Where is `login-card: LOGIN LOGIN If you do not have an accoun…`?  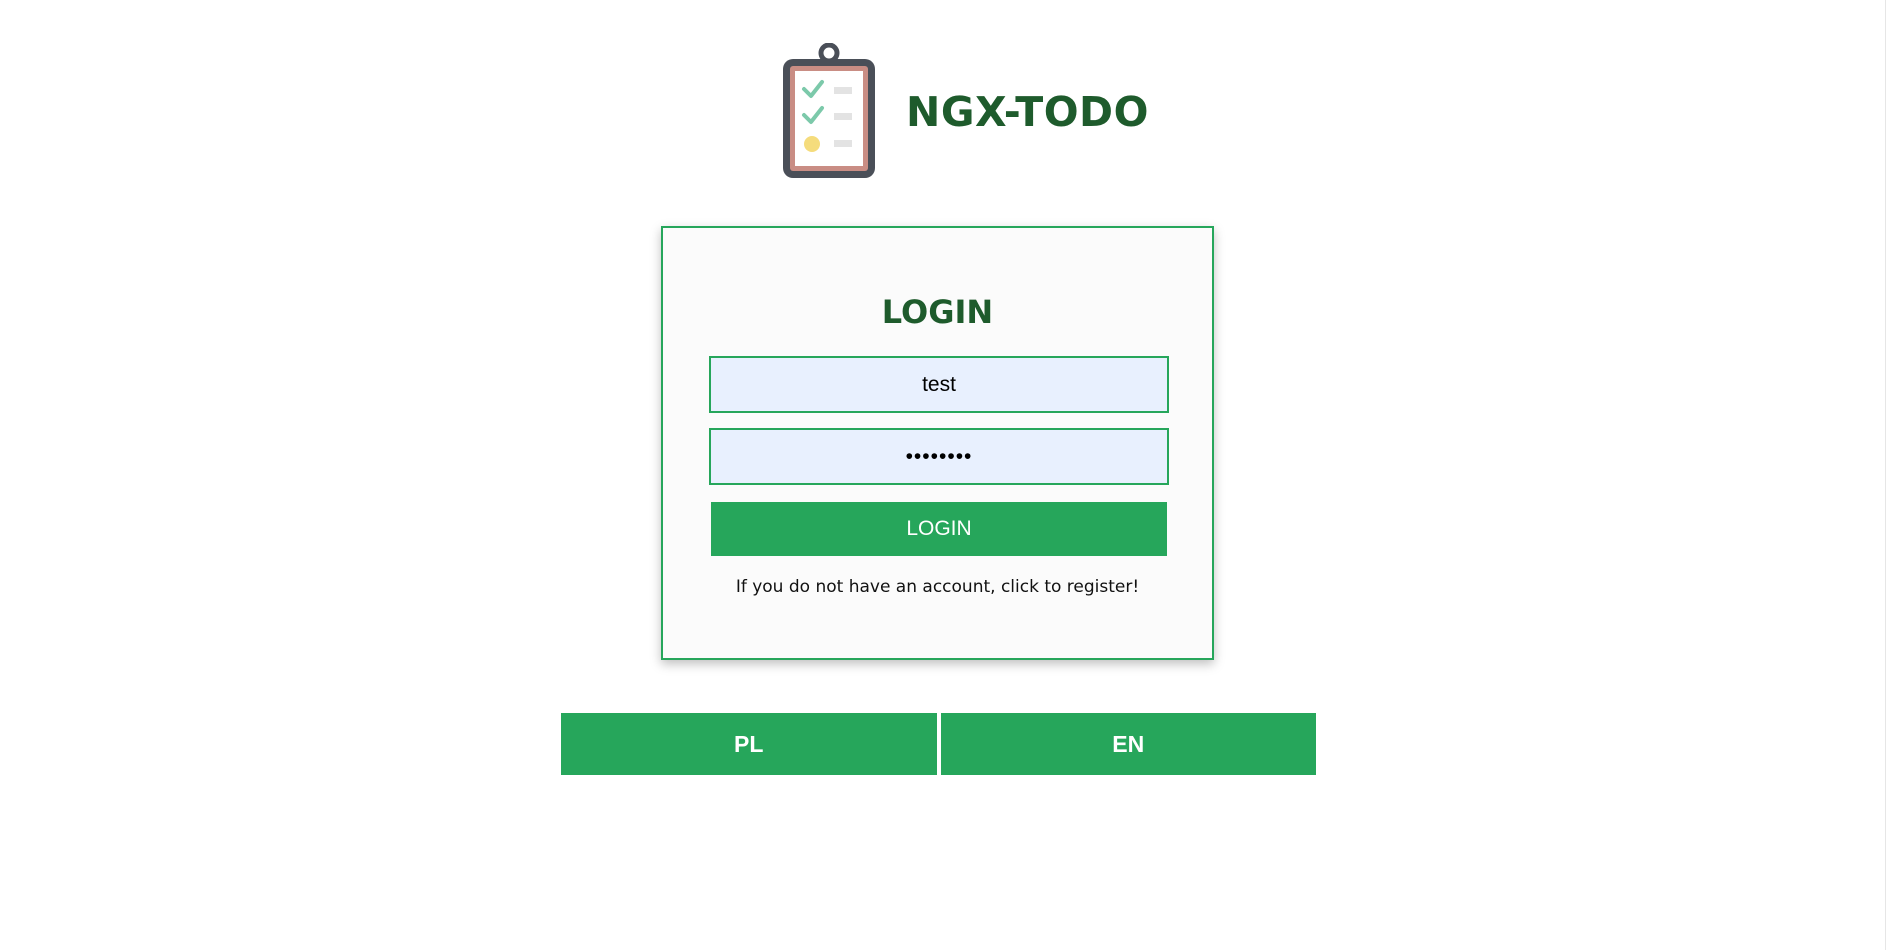
login-card: LOGIN LOGIN If you do not have an accoun… is located at coordinates (937, 443).